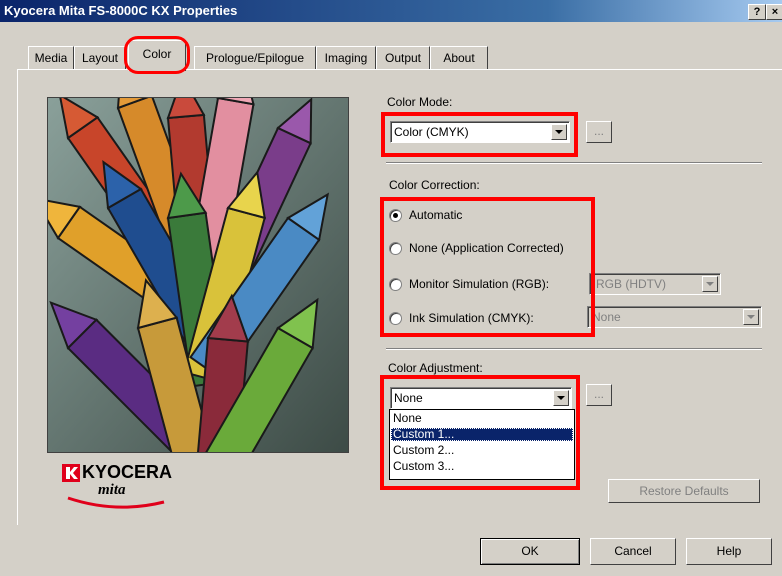  Describe the element at coordinates (420, 102) in the screenshot. I see `color-mode-label: Color Mode:` at that location.